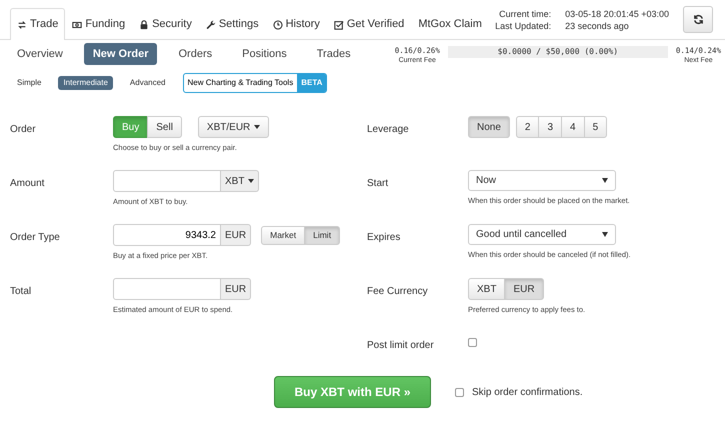 The image size is (725, 422). Describe the element at coordinates (121, 54) in the screenshot. I see `sub-tab: New Order` at that location.